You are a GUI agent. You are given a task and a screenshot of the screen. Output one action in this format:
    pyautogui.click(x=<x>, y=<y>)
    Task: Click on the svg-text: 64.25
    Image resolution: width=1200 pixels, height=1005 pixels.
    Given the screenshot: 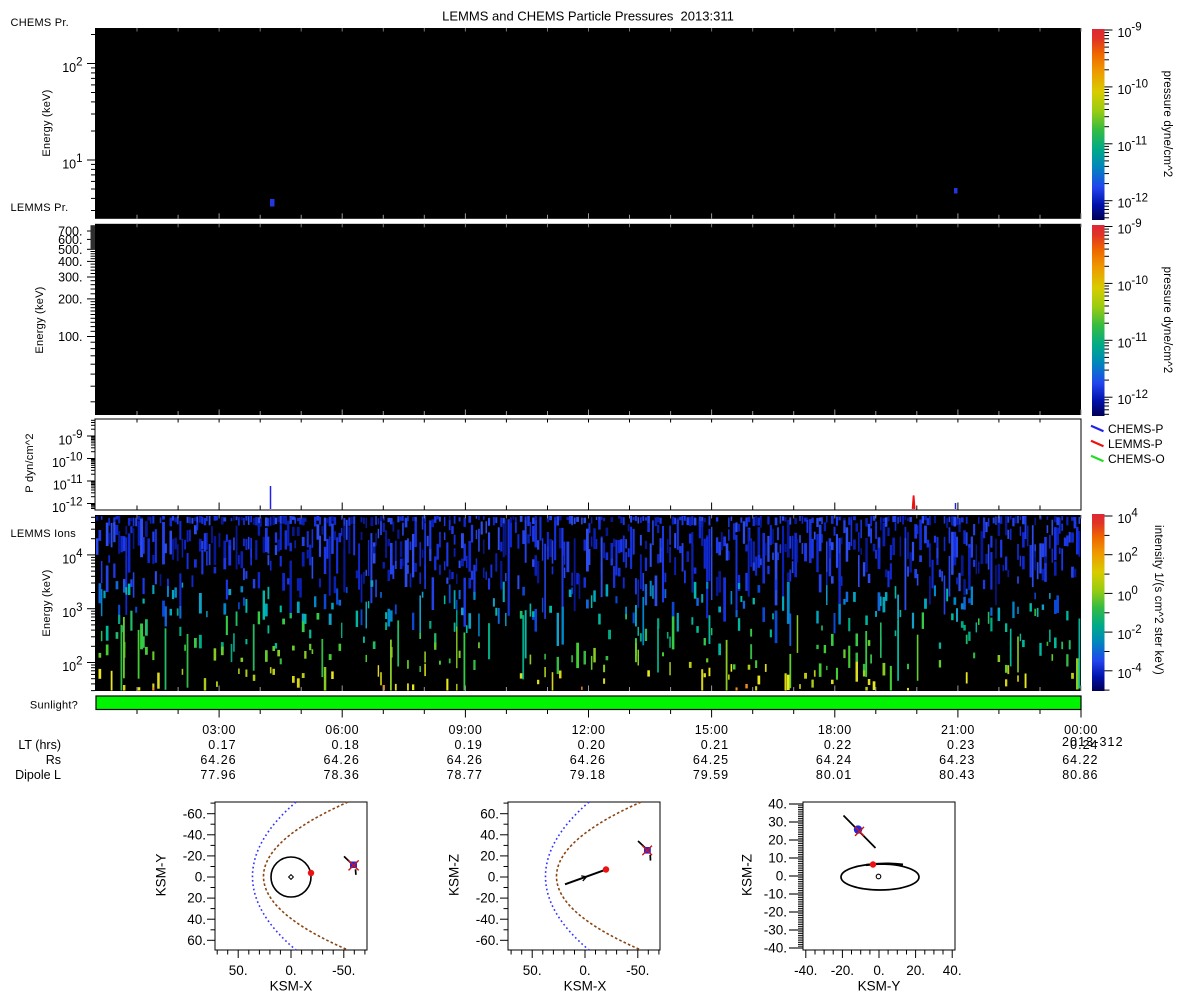 What is the action you would take?
    pyautogui.click(x=711, y=760)
    